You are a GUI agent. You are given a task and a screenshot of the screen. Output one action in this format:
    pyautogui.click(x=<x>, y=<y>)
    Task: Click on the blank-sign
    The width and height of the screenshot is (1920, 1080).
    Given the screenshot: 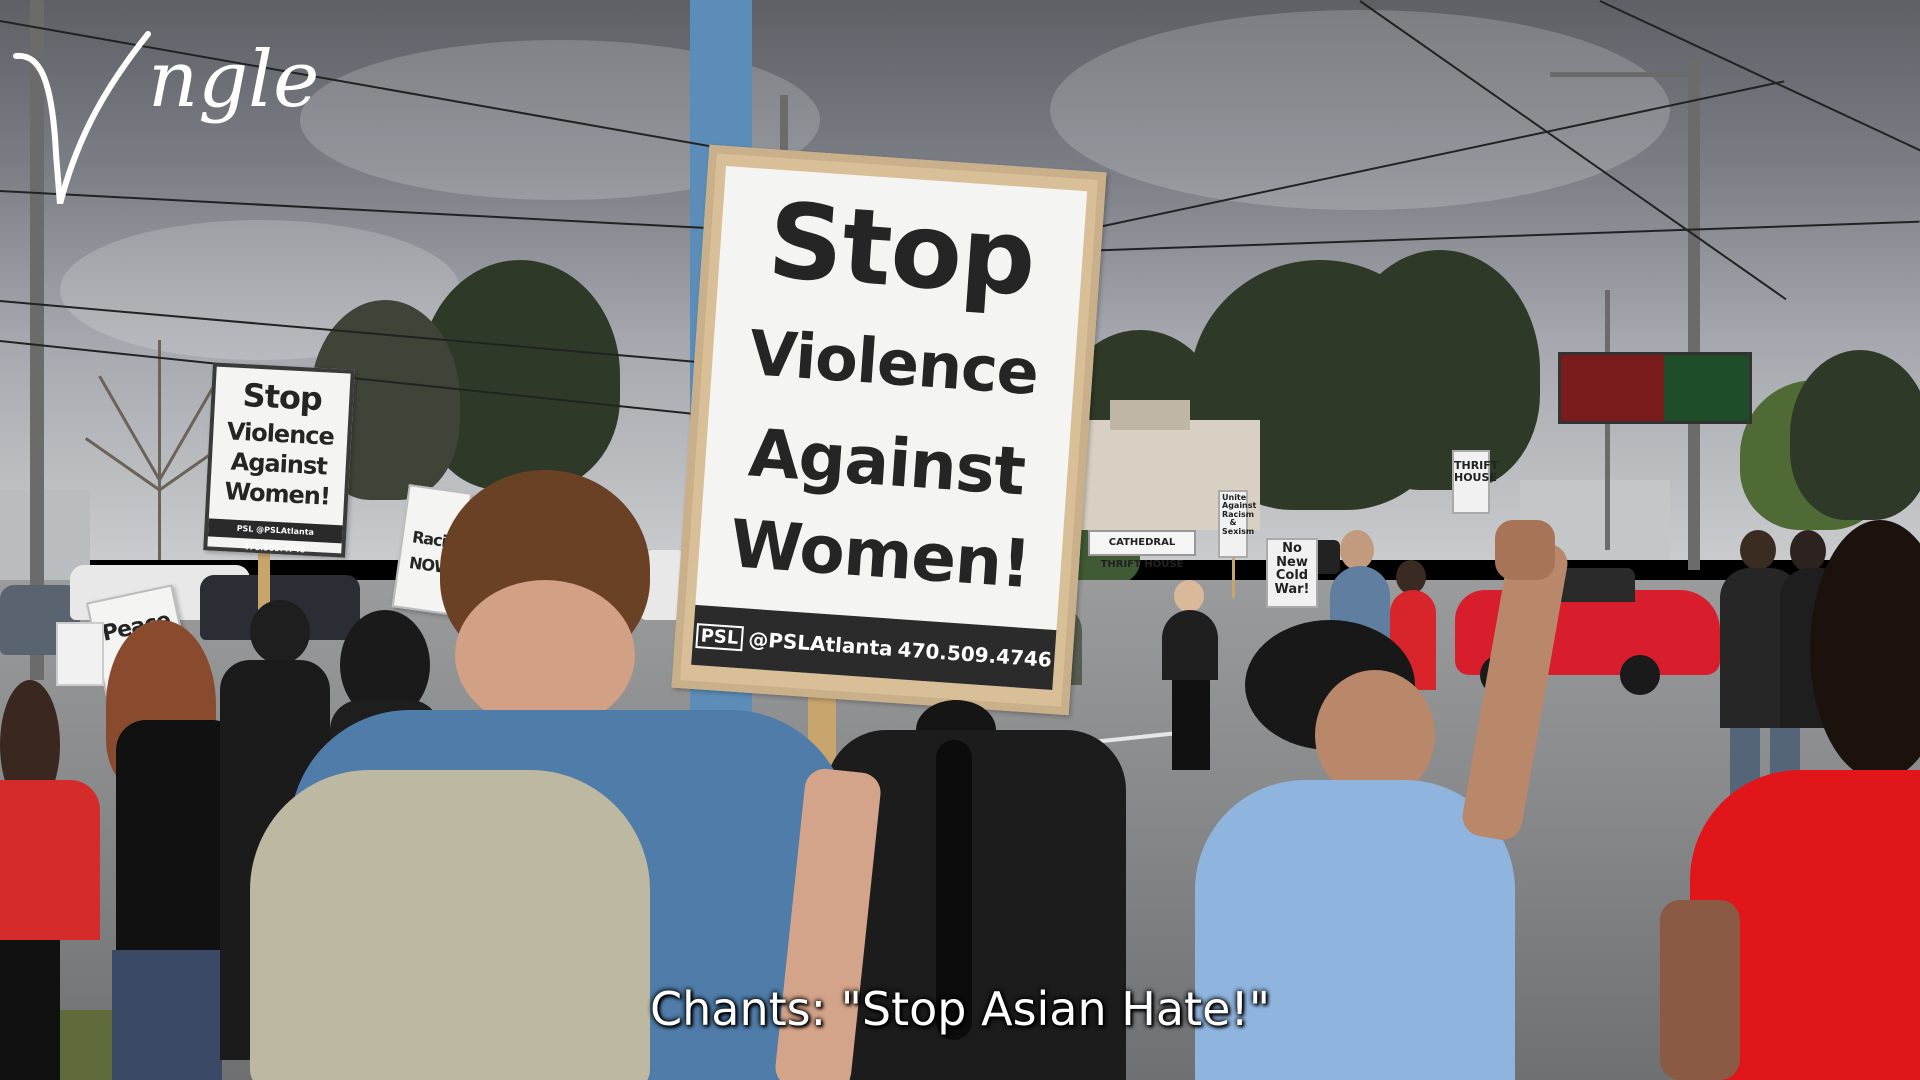 What is the action you would take?
    pyautogui.click(x=80, y=654)
    